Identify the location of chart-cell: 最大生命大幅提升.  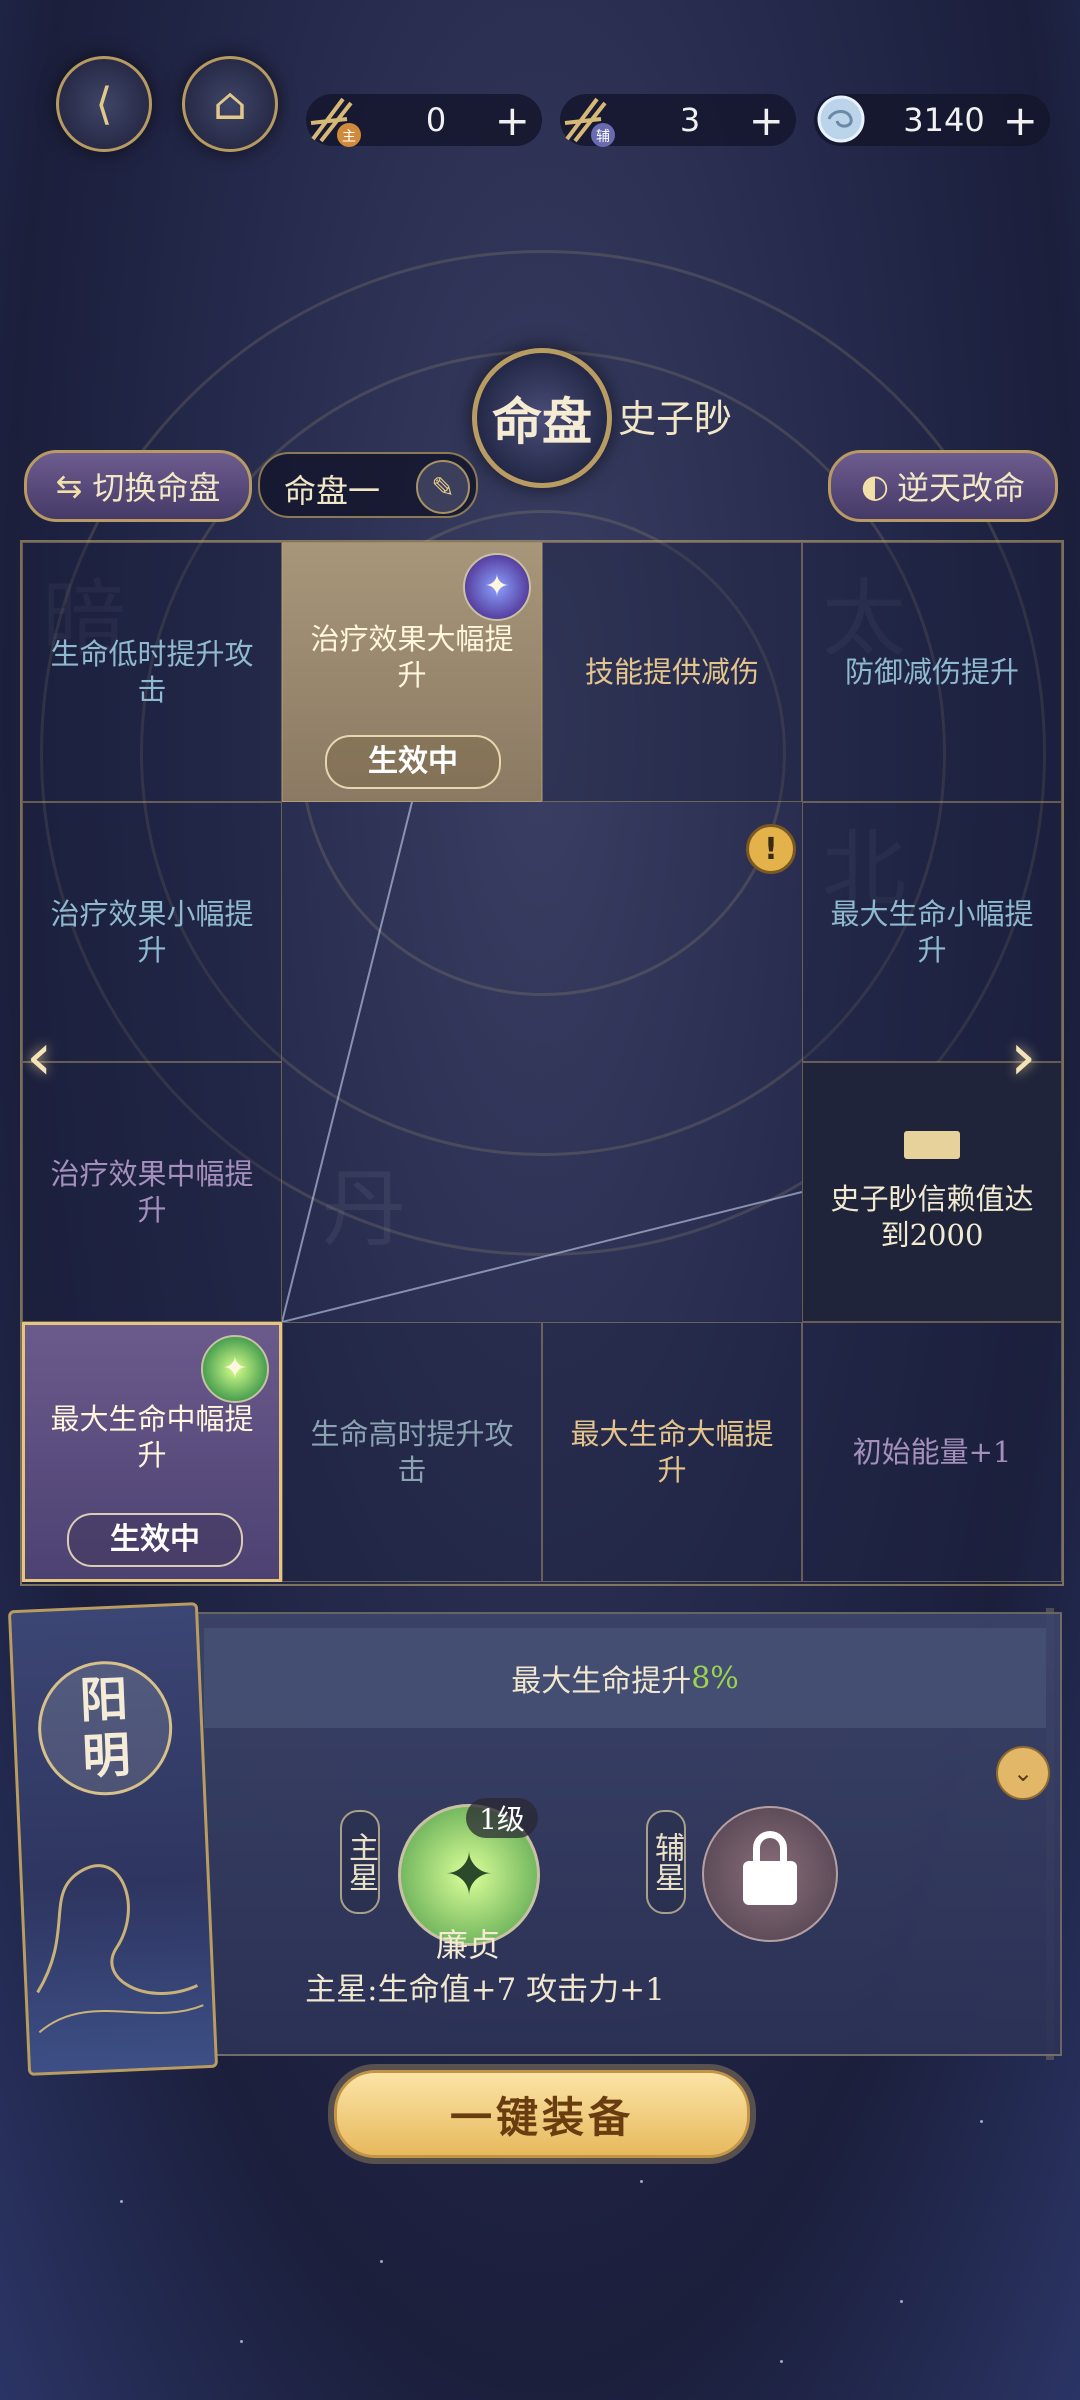
(672, 1452).